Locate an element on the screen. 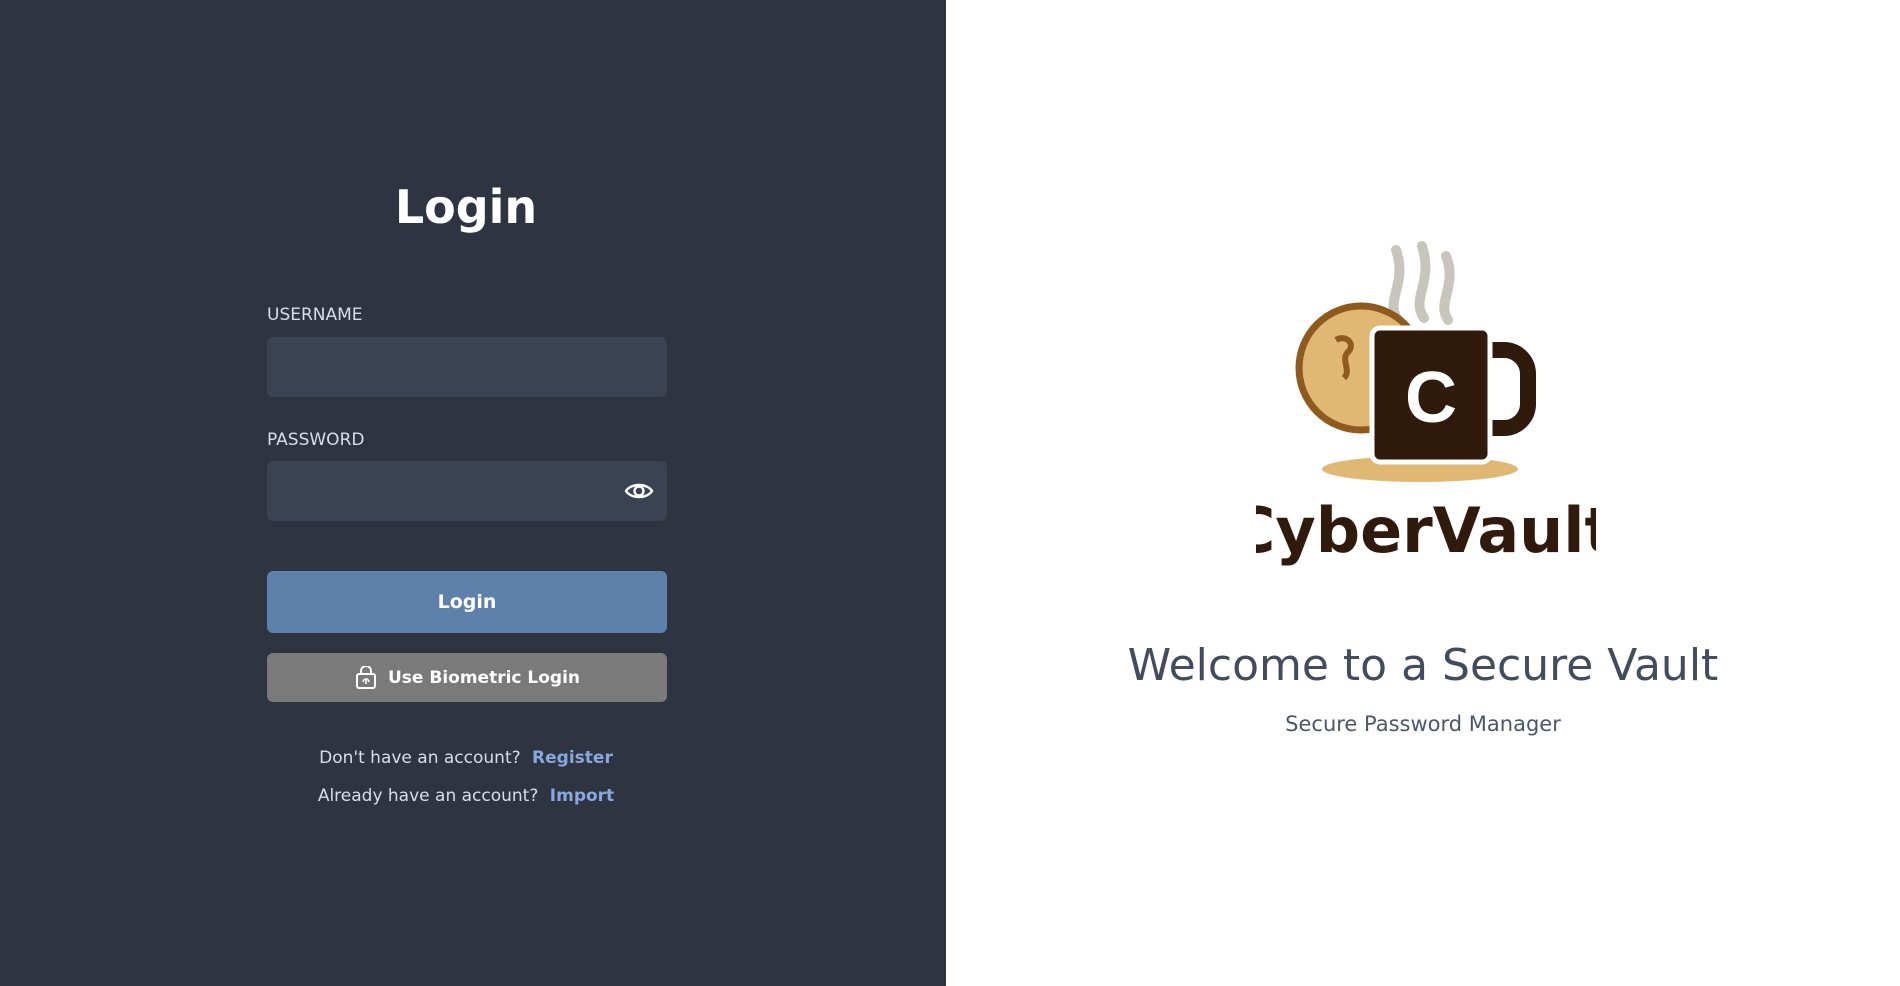 Image resolution: width=1900 pixels, height=986 pixels. biometric-login-button: Use Biometric Login is located at coordinates (467, 677).